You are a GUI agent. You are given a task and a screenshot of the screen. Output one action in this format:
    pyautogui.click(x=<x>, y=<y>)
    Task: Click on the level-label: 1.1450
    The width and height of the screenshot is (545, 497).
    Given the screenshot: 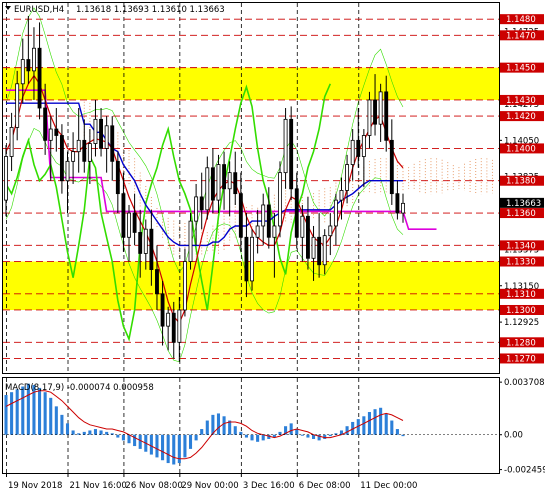 What is the action you would take?
    pyautogui.click(x=522, y=68)
    